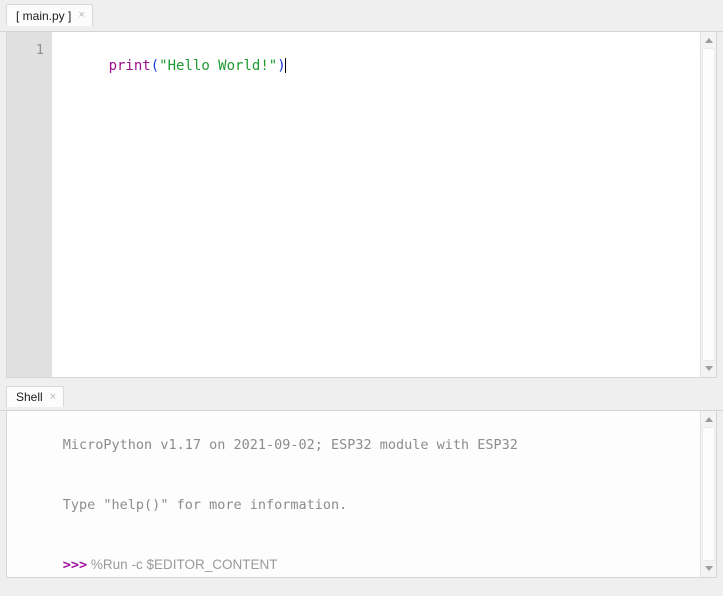 This screenshot has width=723, height=596. I want to click on shell-vertical-scrollbar, so click(708, 494).